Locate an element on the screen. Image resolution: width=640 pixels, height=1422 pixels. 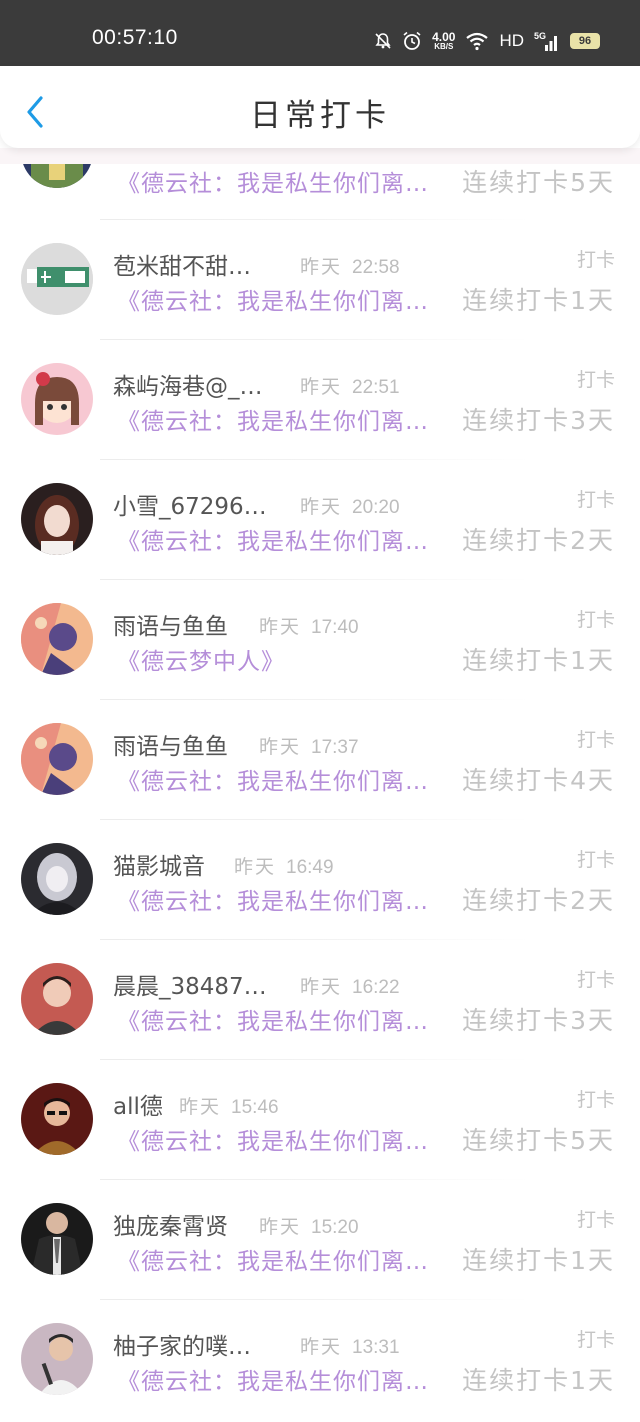
checkin-time: 昨天 15:20 is located at coordinates (309, 1227).